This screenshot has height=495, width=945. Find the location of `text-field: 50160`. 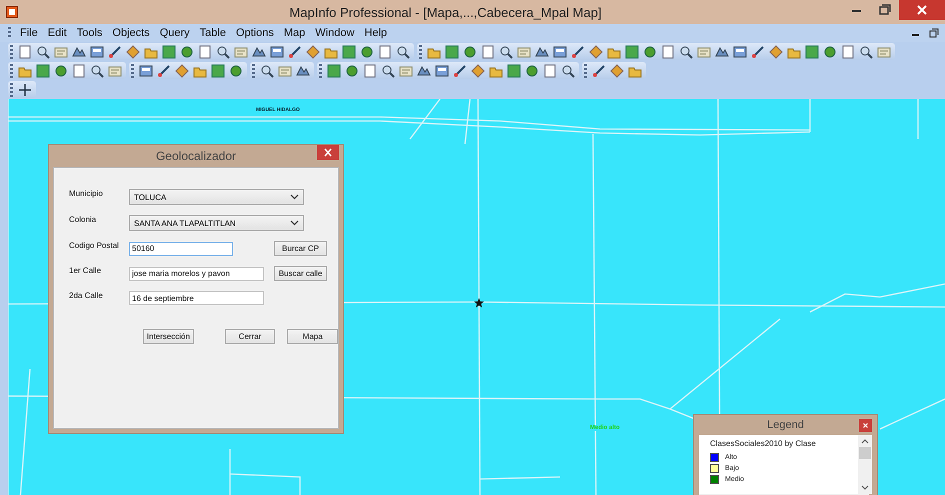

text-field: 50160 is located at coordinates (181, 249).